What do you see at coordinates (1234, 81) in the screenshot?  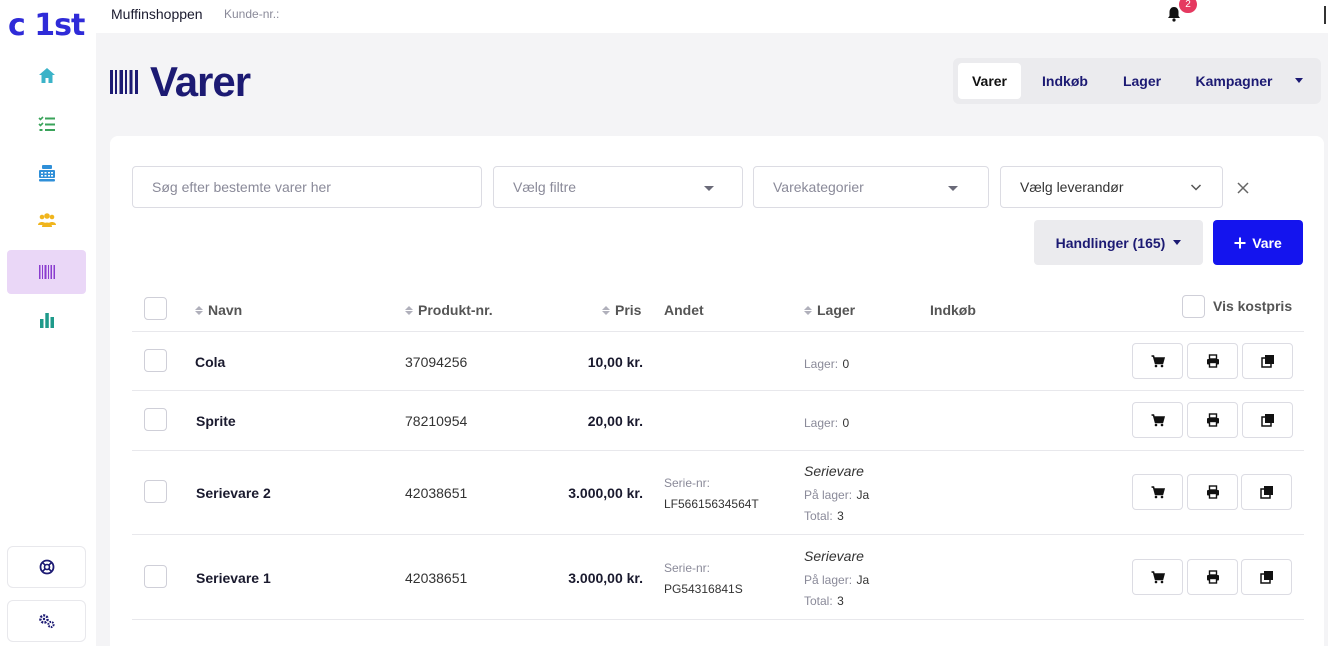 I see `tab-kampagner: Kampagner` at bounding box center [1234, 81].